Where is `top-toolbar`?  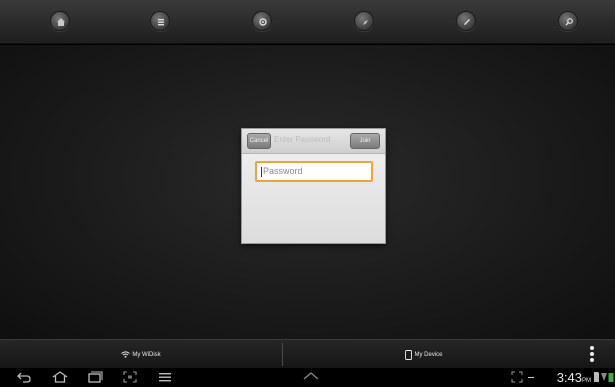
top-toolbar is located at coordinates (307, 22).